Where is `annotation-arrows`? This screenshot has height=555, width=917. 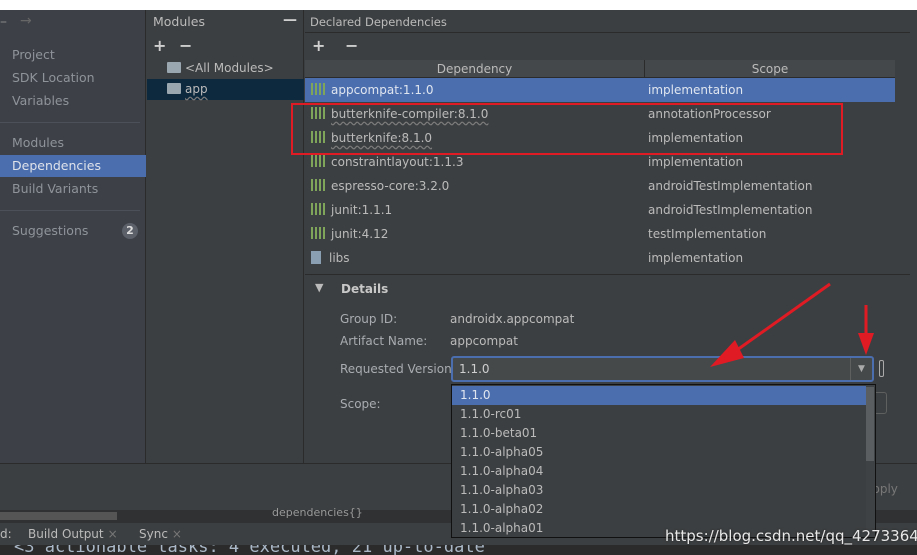 annotation-arrows is located at coordinates (792, 324).